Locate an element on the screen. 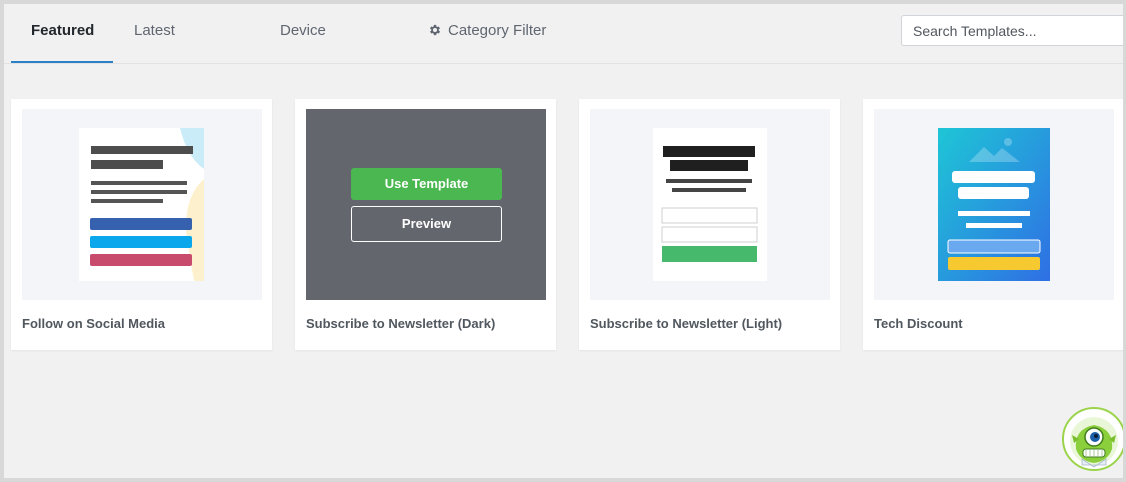 The image size is (1126, 482). tab-category-filter: Category Filter is located at coordinates (487, 34).